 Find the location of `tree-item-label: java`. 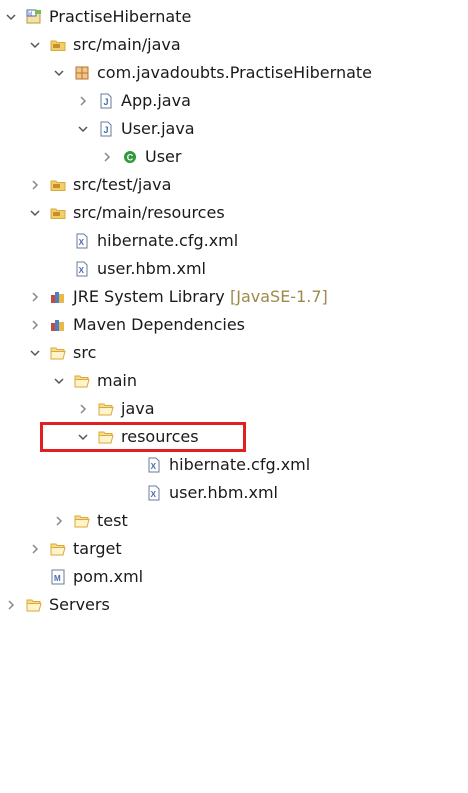

tree-item-label: java is located at coordinates (138, 408).